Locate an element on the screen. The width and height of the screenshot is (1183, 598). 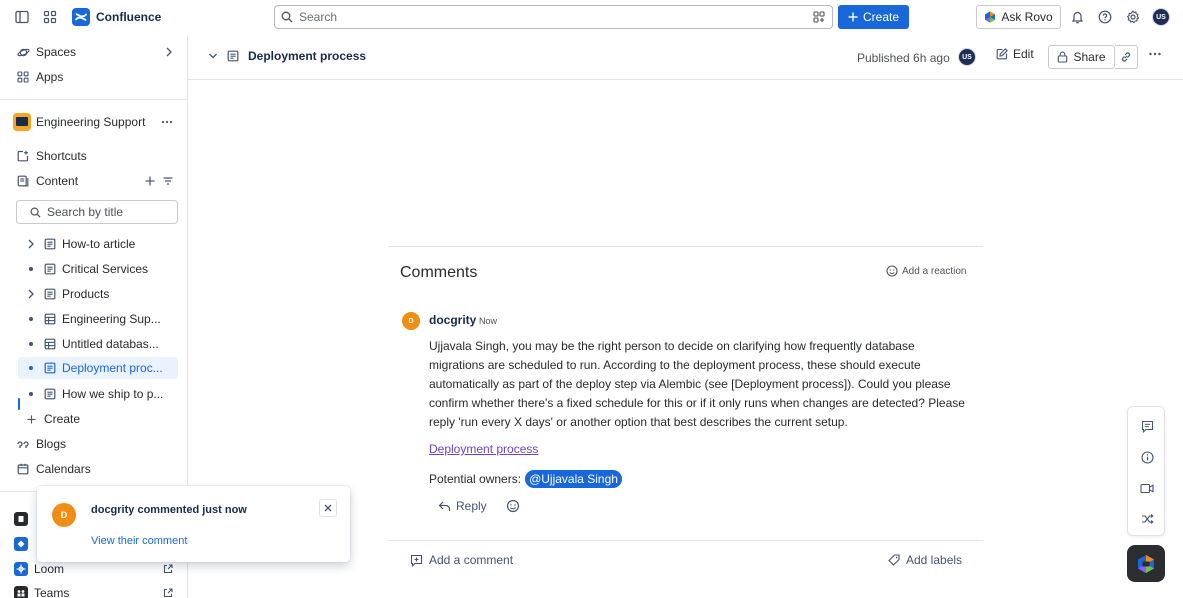
search-placeholder: Search is located at coordinates (318, 17).